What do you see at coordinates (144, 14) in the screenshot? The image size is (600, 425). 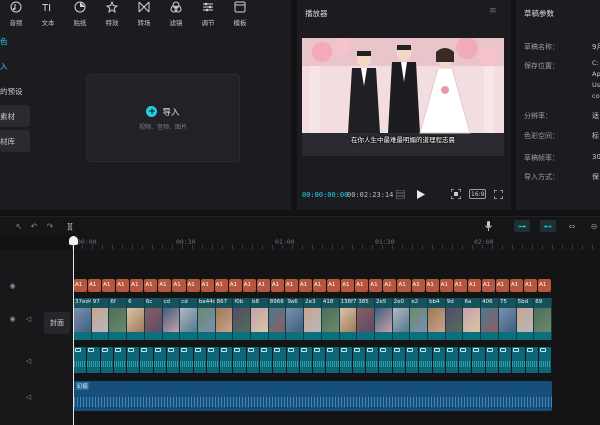 I see `toolbar-item-transition: 转场` at bounding box center [144, 14].